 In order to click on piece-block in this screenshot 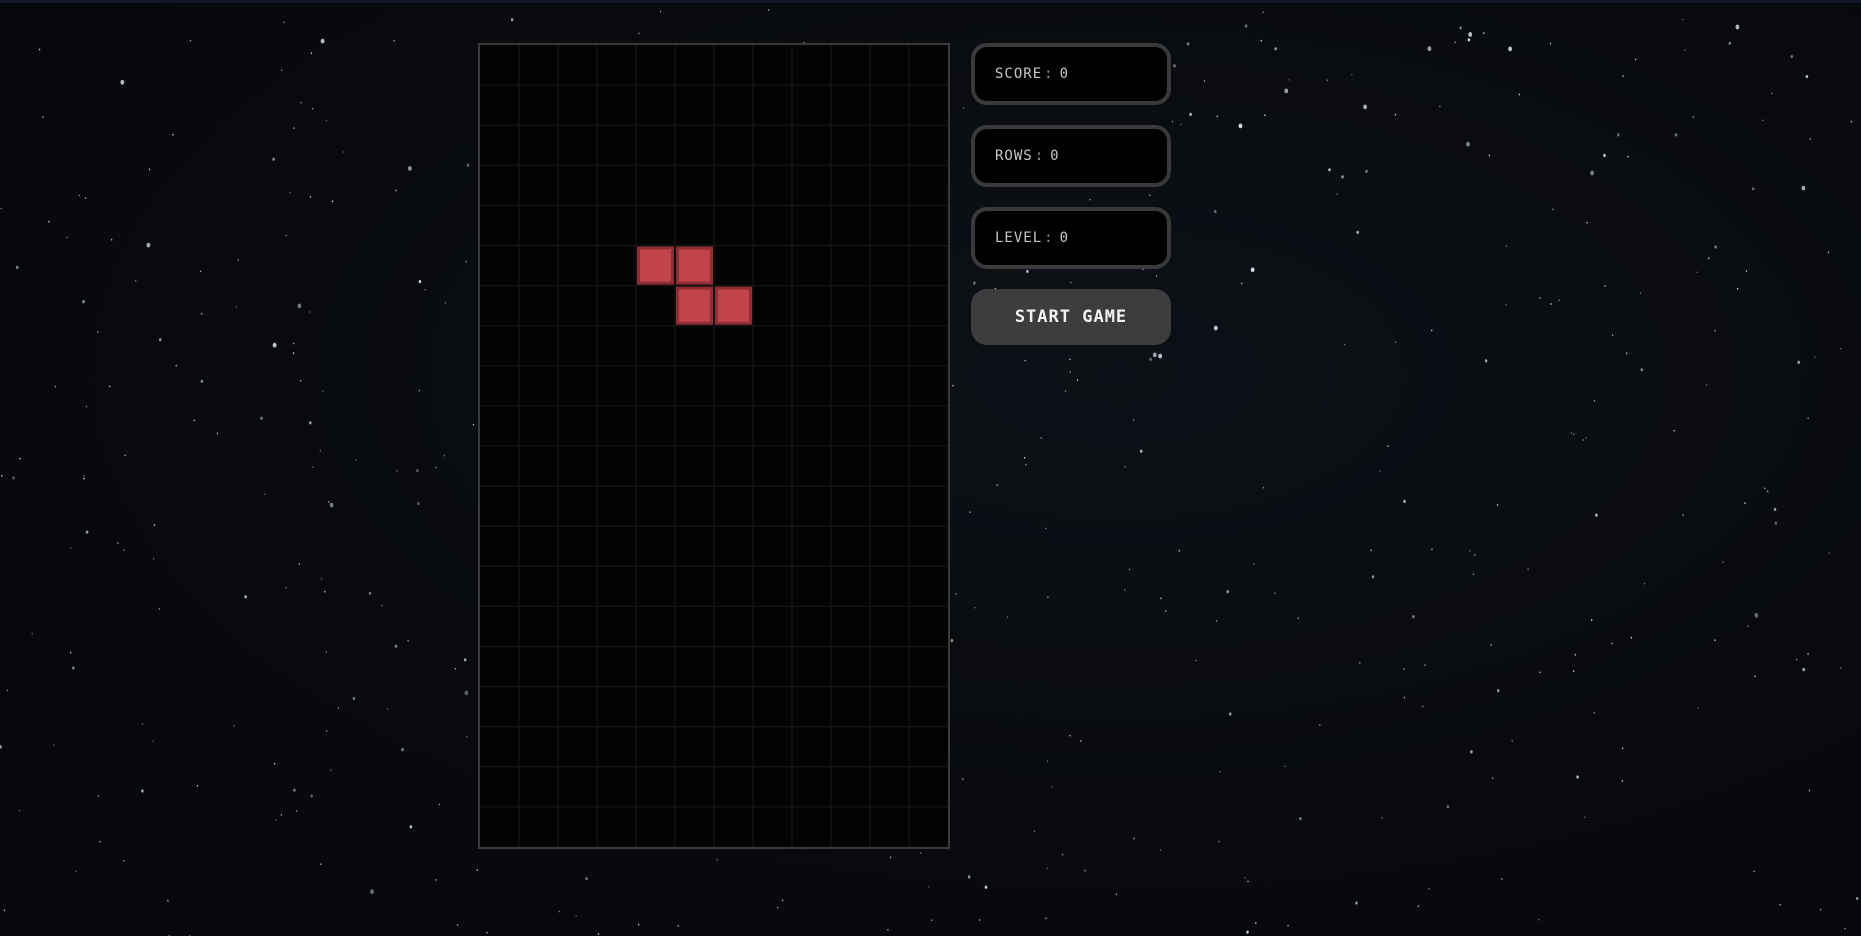, I will do `click(655, 265)`.